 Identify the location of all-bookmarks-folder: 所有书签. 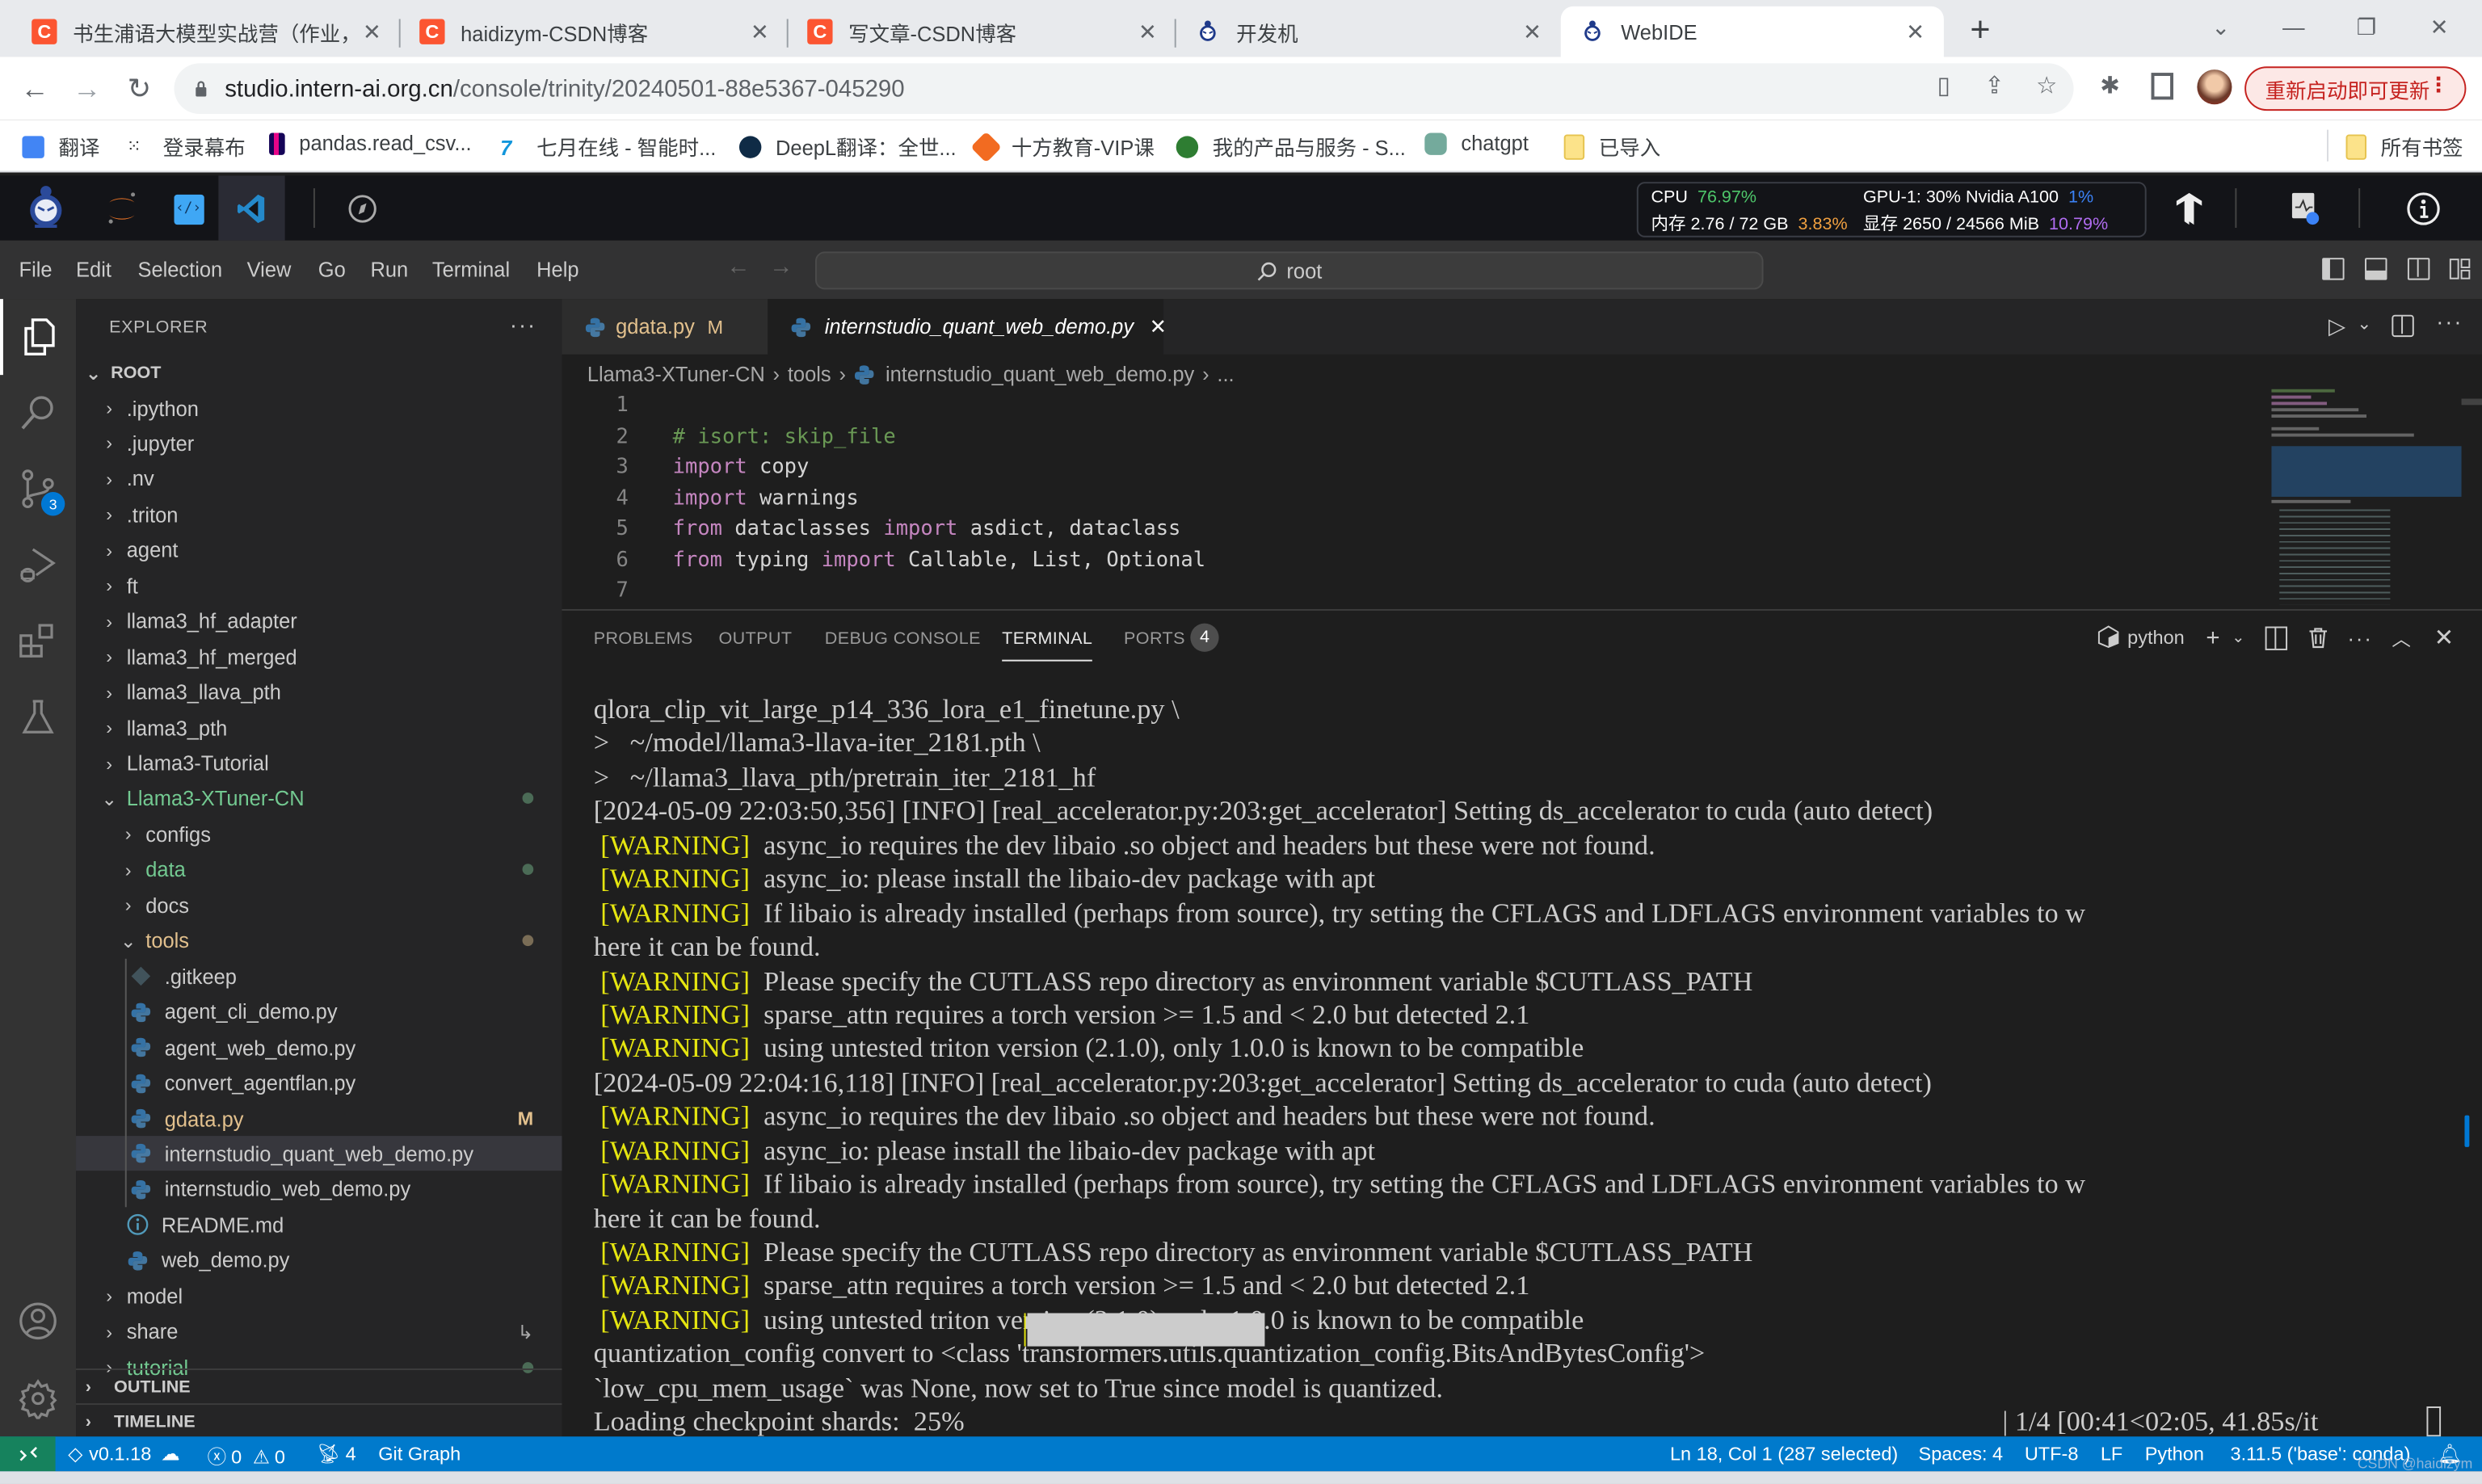
(2404, 147).